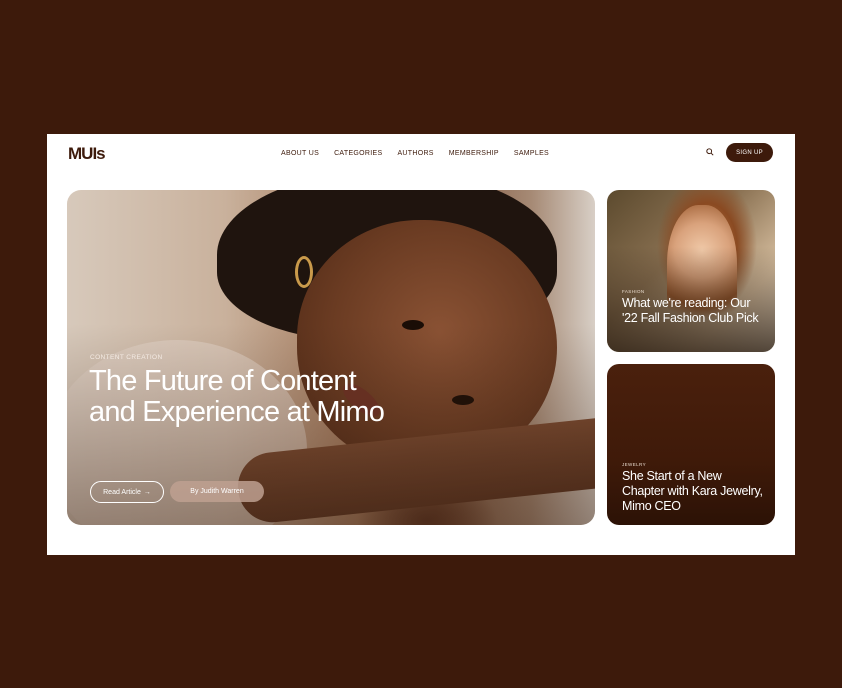 This screenshot has height=688, width=842. What do you see at coordinates (126, 357) in the screenshot?
I see `hero-category: CONTENT CREATION` at bounding box center [126, 357].